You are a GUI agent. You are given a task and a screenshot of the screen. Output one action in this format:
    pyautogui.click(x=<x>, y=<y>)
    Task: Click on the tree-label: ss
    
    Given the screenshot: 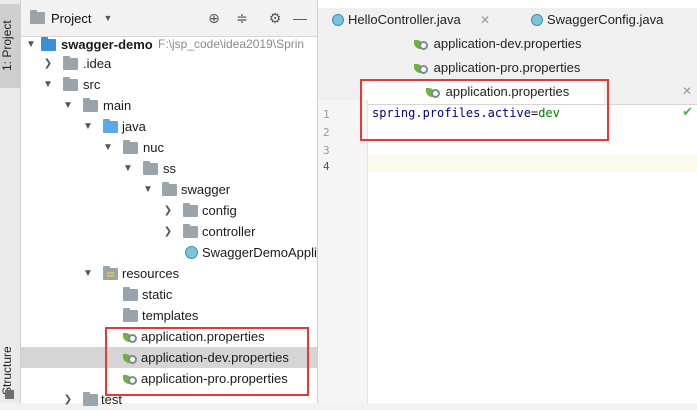 What is the action you would take?
    pyautogui.click(x=169, y=168)
    